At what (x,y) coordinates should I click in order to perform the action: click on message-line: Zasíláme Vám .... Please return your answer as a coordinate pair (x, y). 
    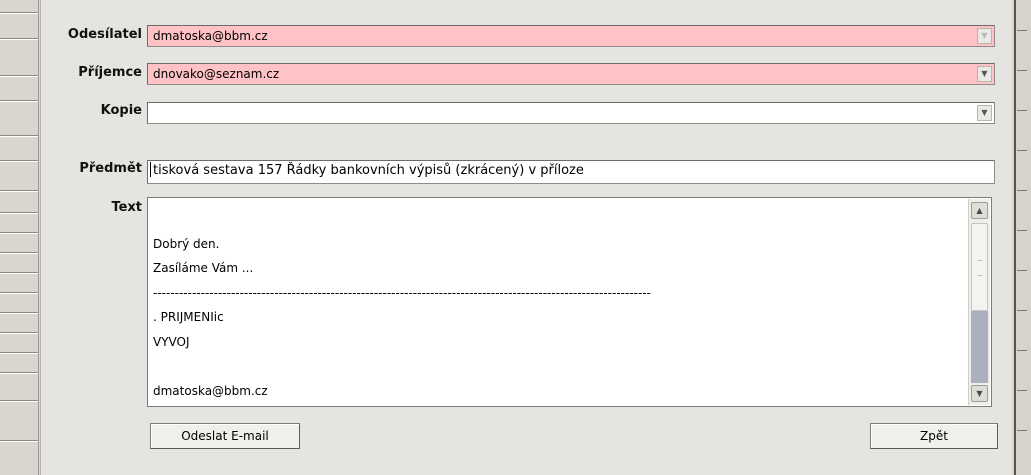
    Looking at the image, I should click on (203, 268).